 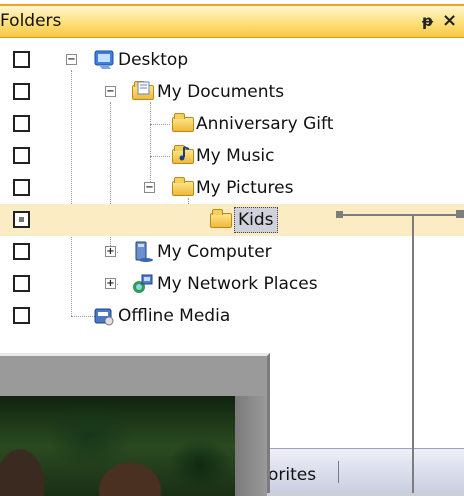 What do you see at coordinates (232, 60) in the screenshot?
I see `tree-item-desktop: − Desktop` at bounding box center [232, 60].